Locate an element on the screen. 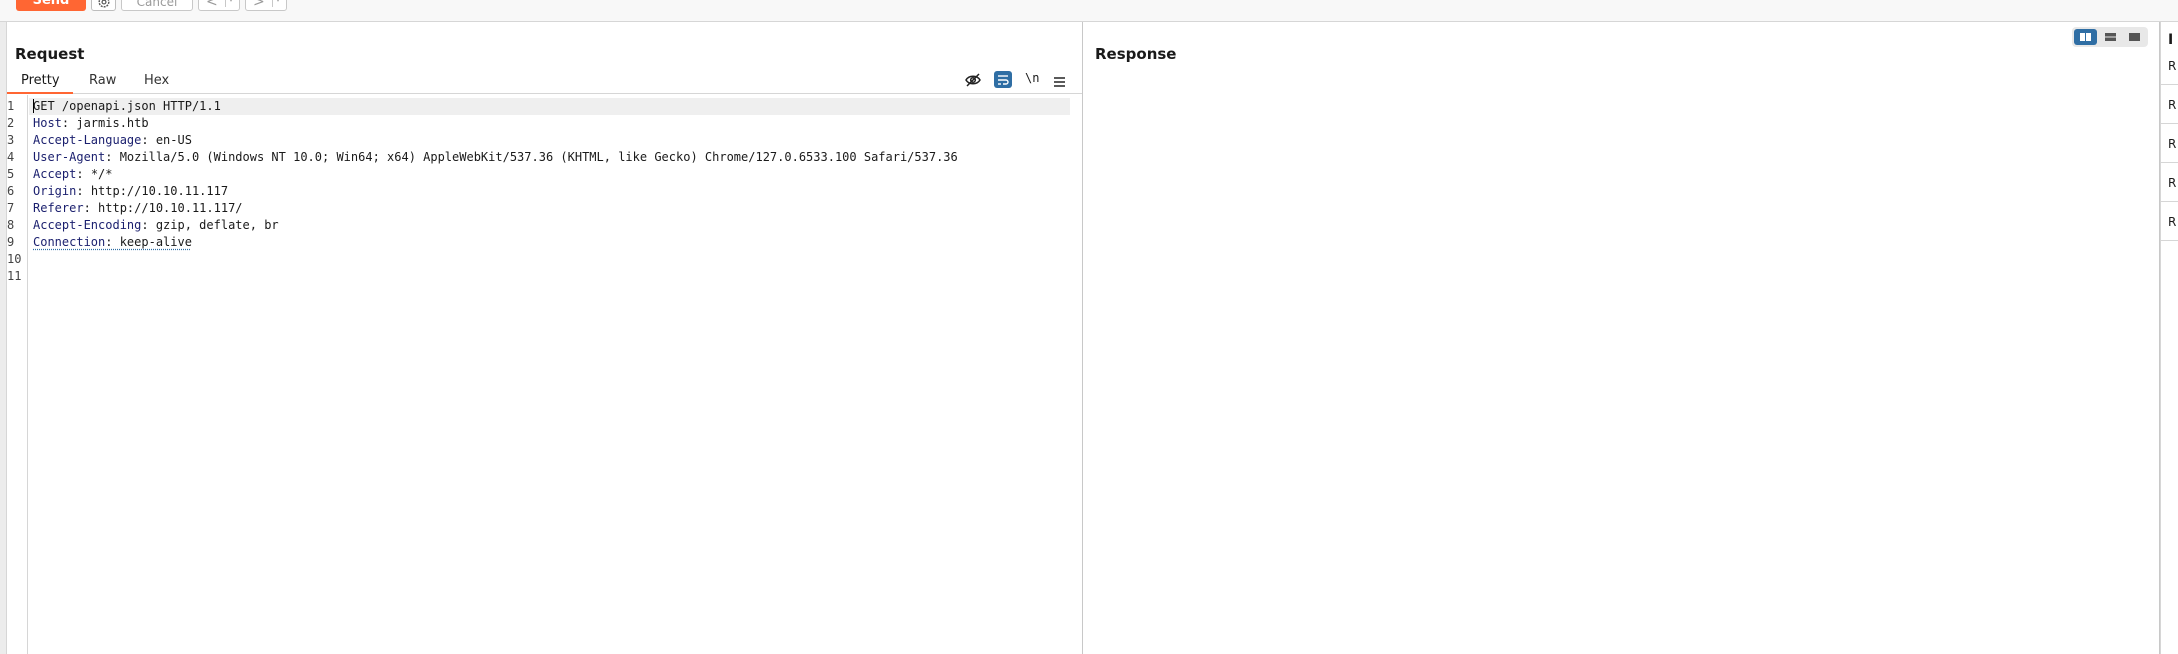 The width and height of the screenshot is (2178, 654). line-number: 4 is located at coordinates (11, 157).